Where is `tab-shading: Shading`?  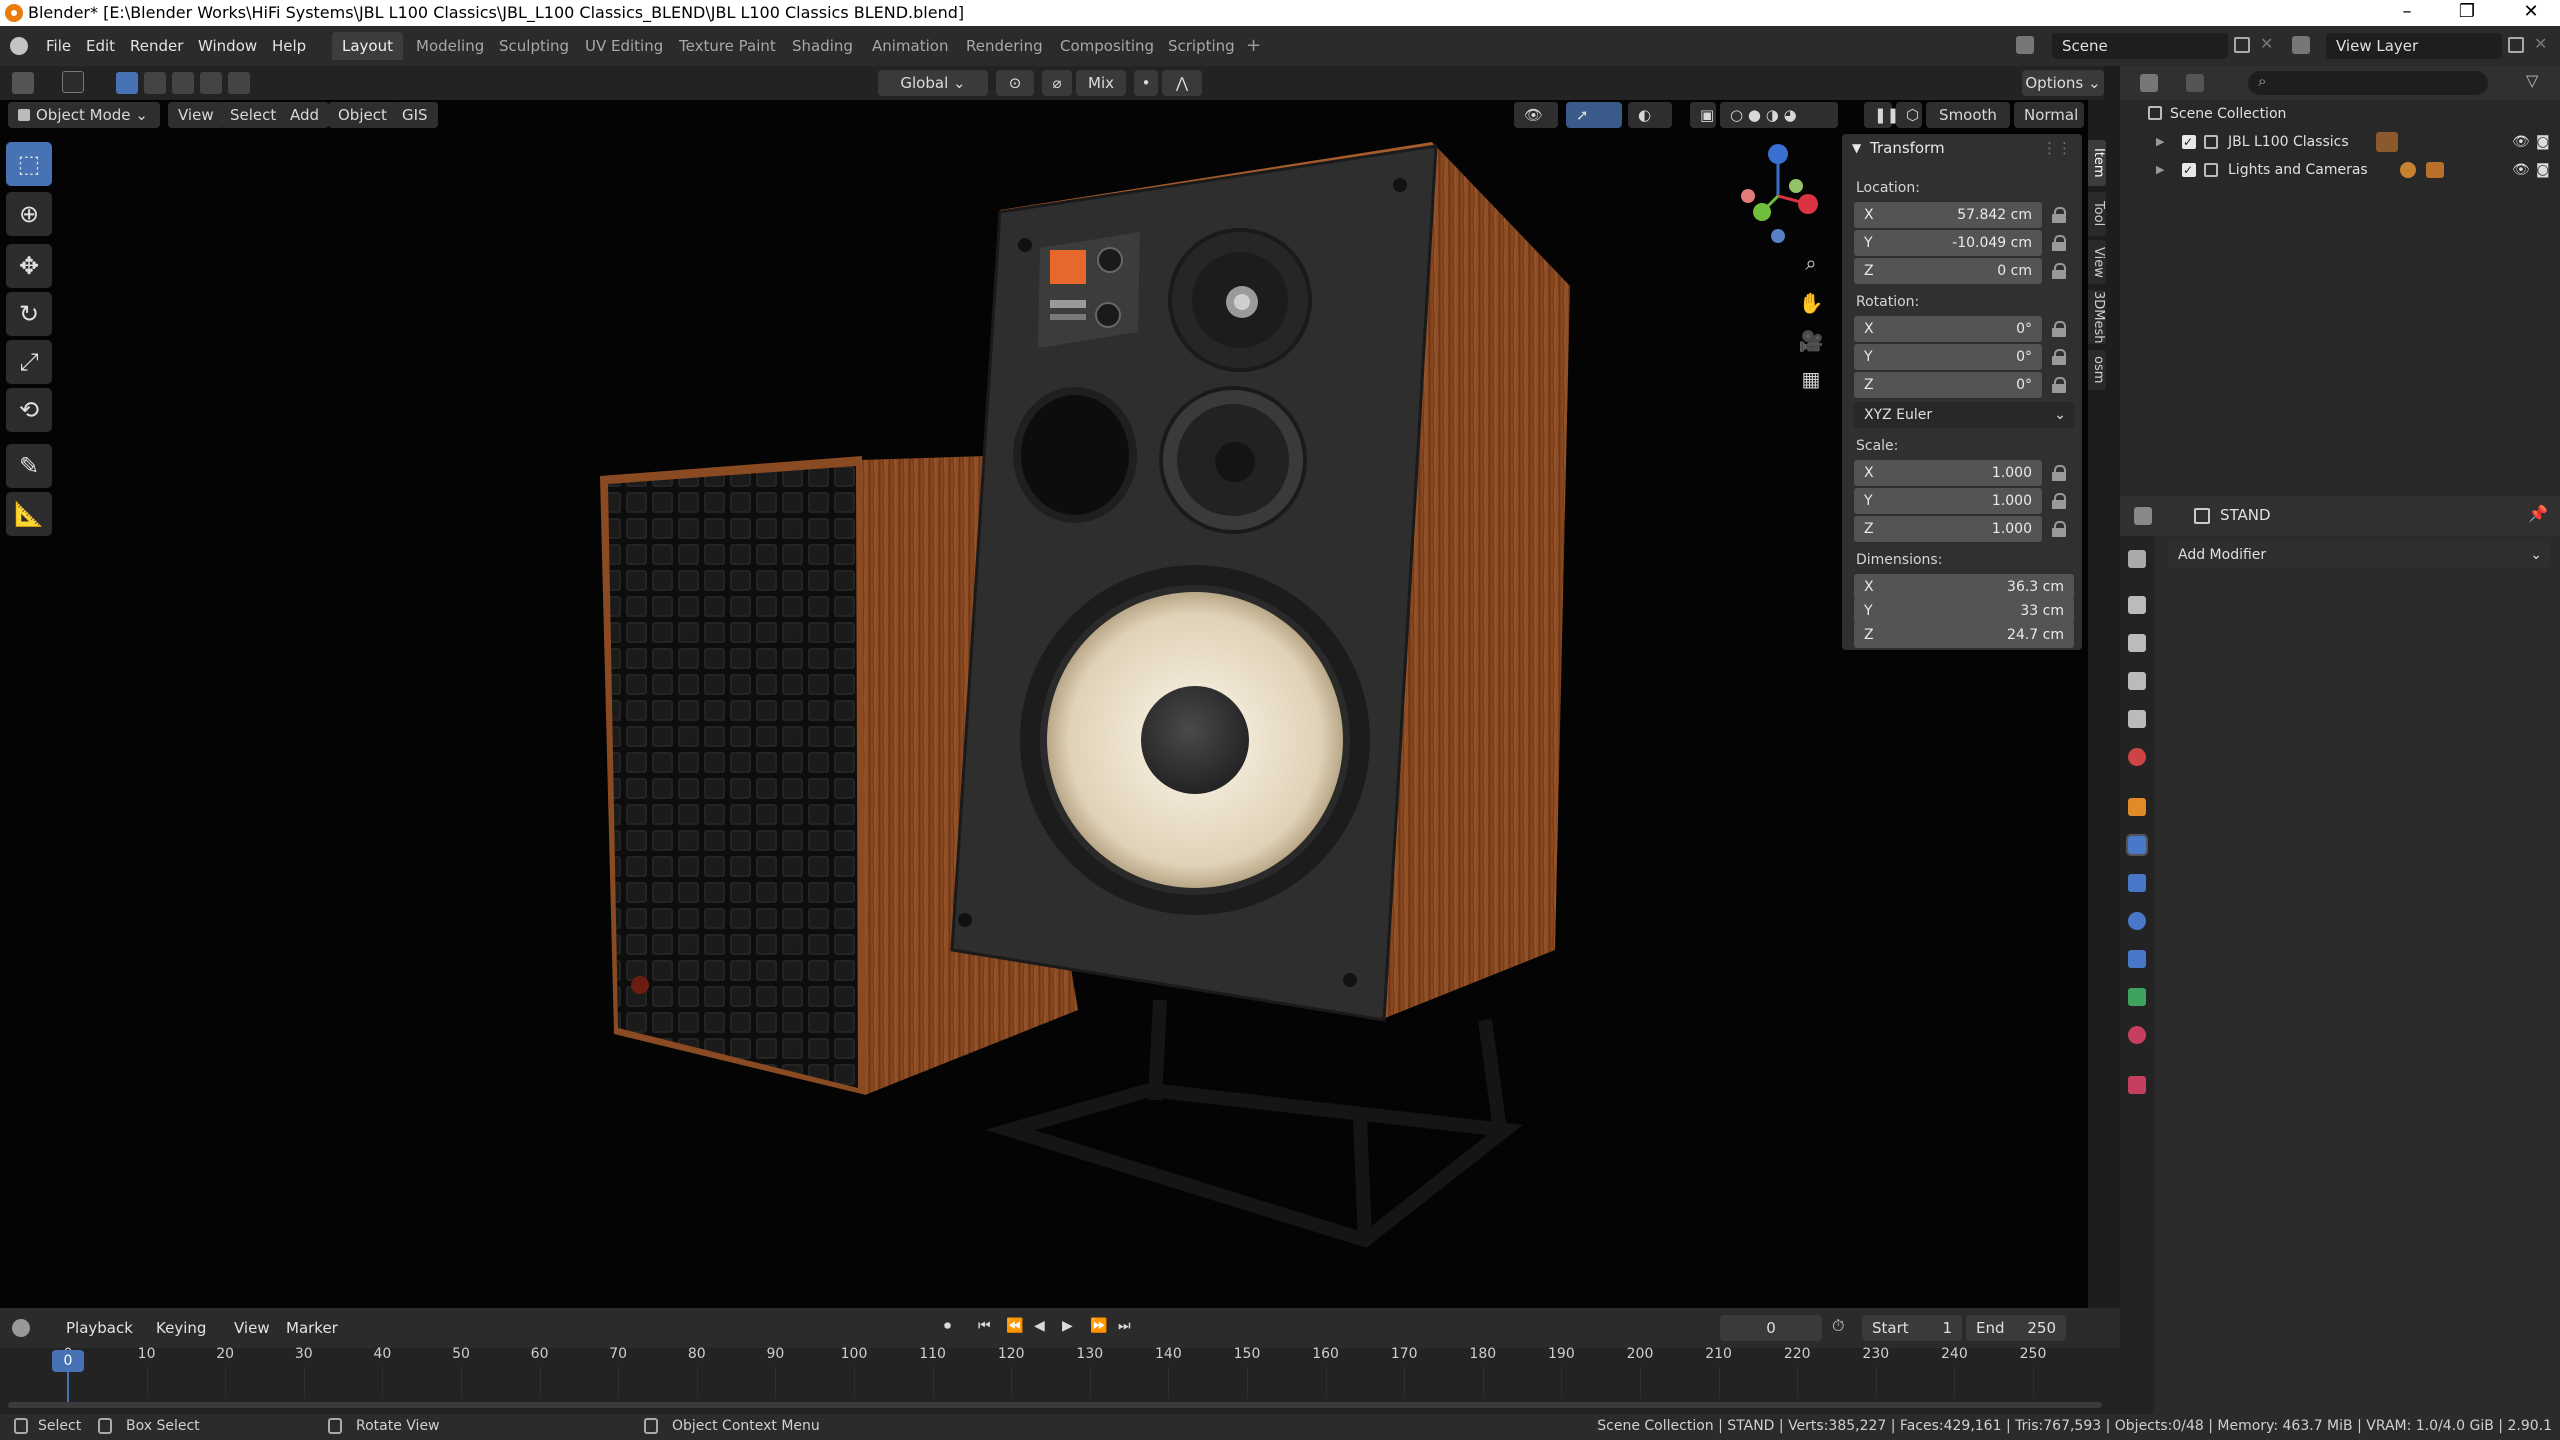 tab-shading: Shading is located at coordinates (822, 46).